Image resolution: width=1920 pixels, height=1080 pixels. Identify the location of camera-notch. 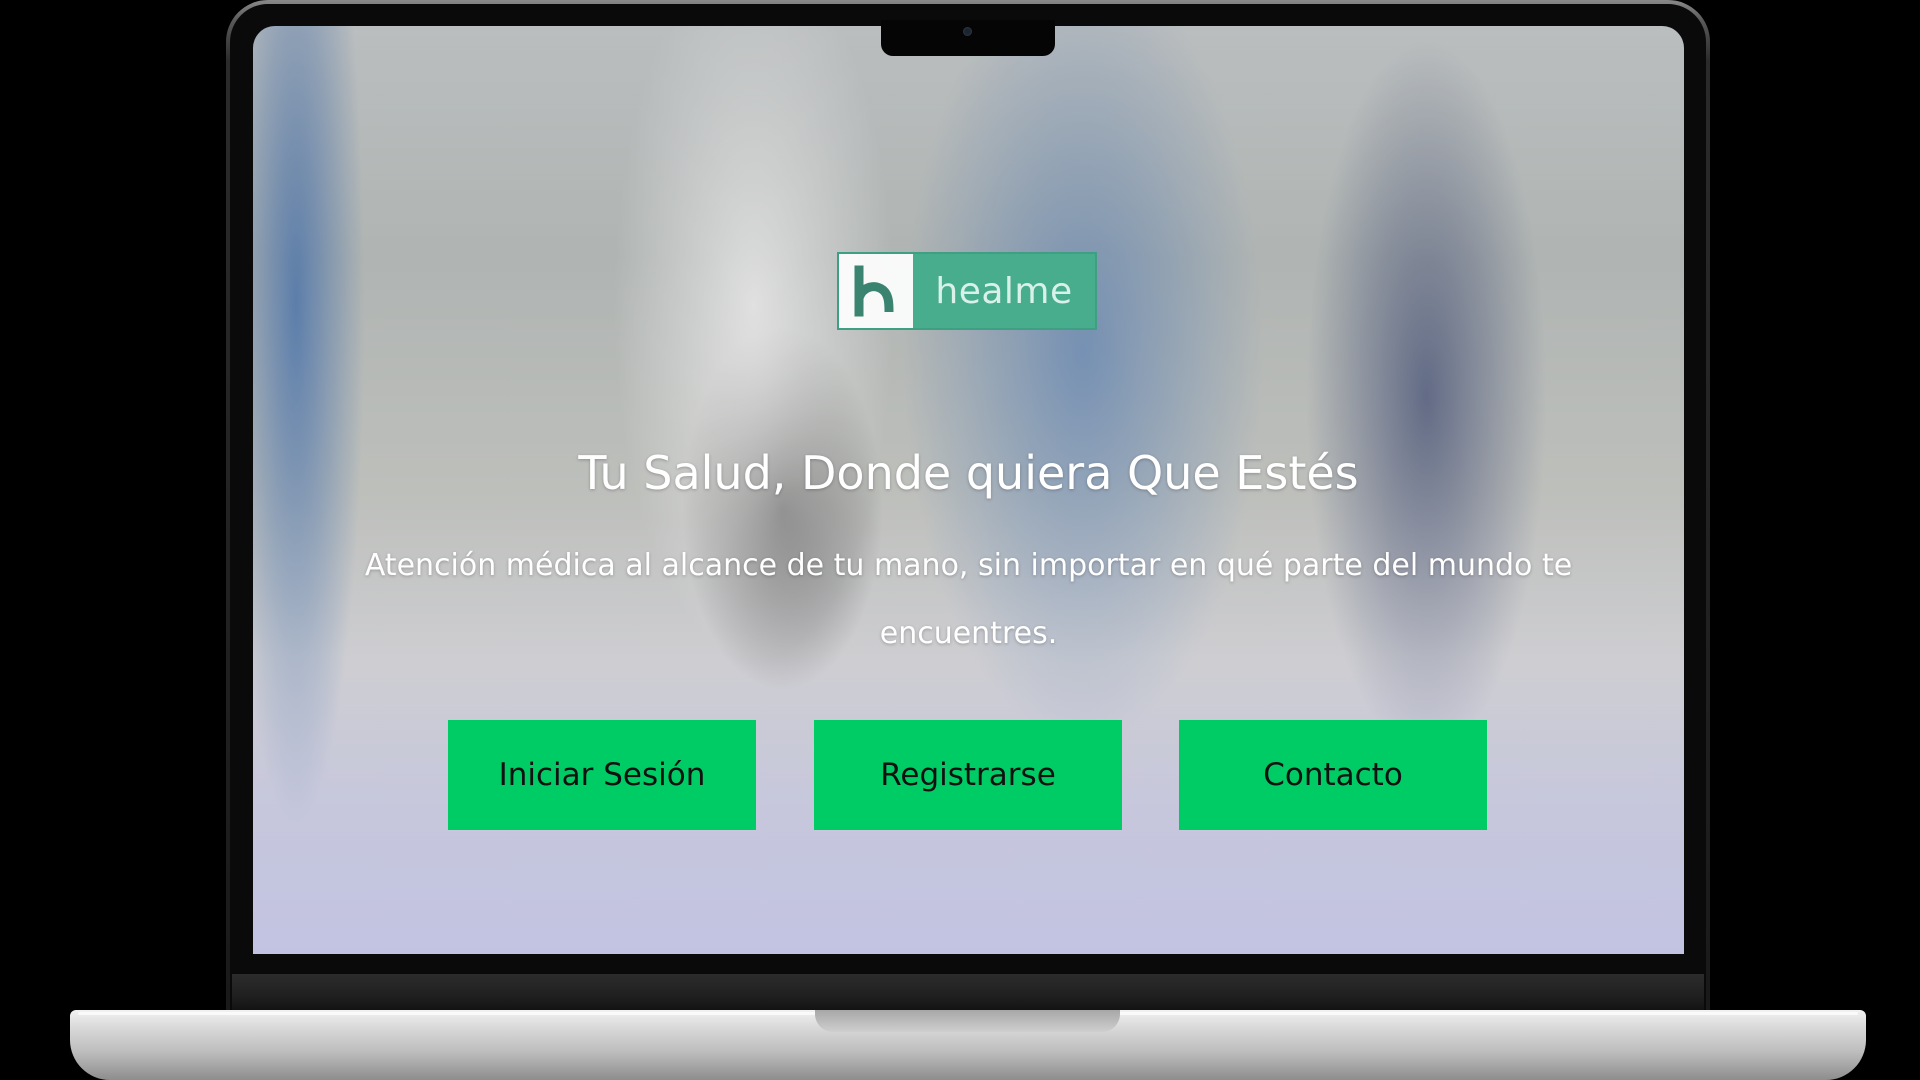
(968, 38).